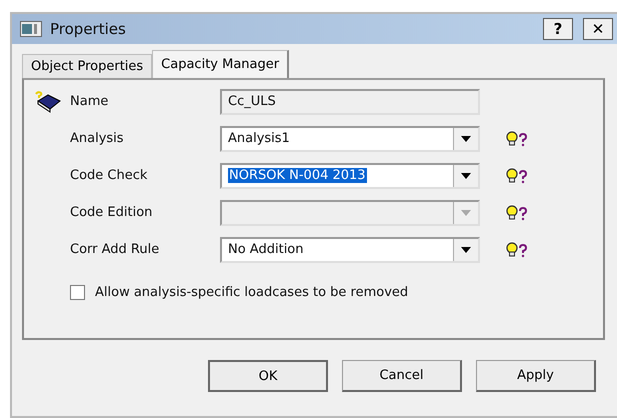 This screenshot has width=617, height=418. I want to click on dropdown: NORSOK N-004 2013, so click(350, 175).